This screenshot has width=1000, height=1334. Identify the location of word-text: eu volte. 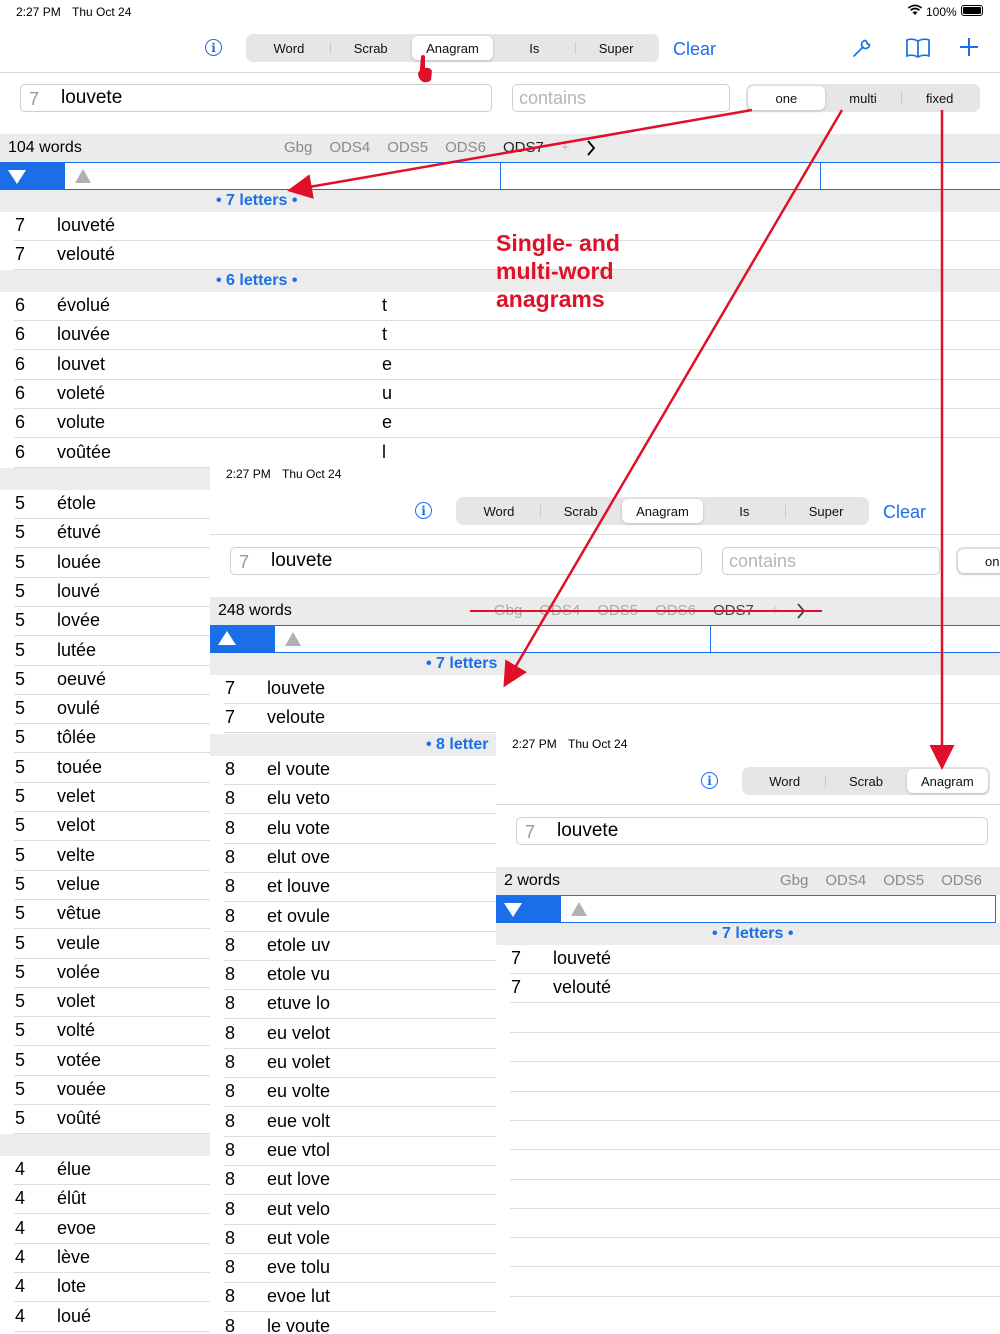
(299, 1091).